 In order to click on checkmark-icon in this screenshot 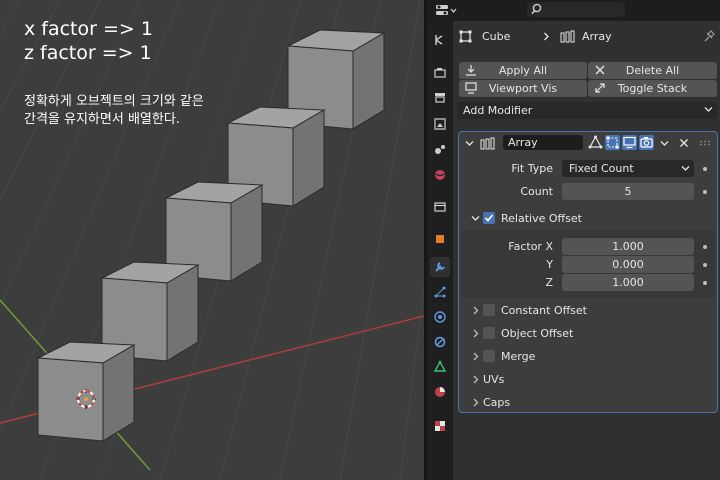, I will do `click(489, 218)`.